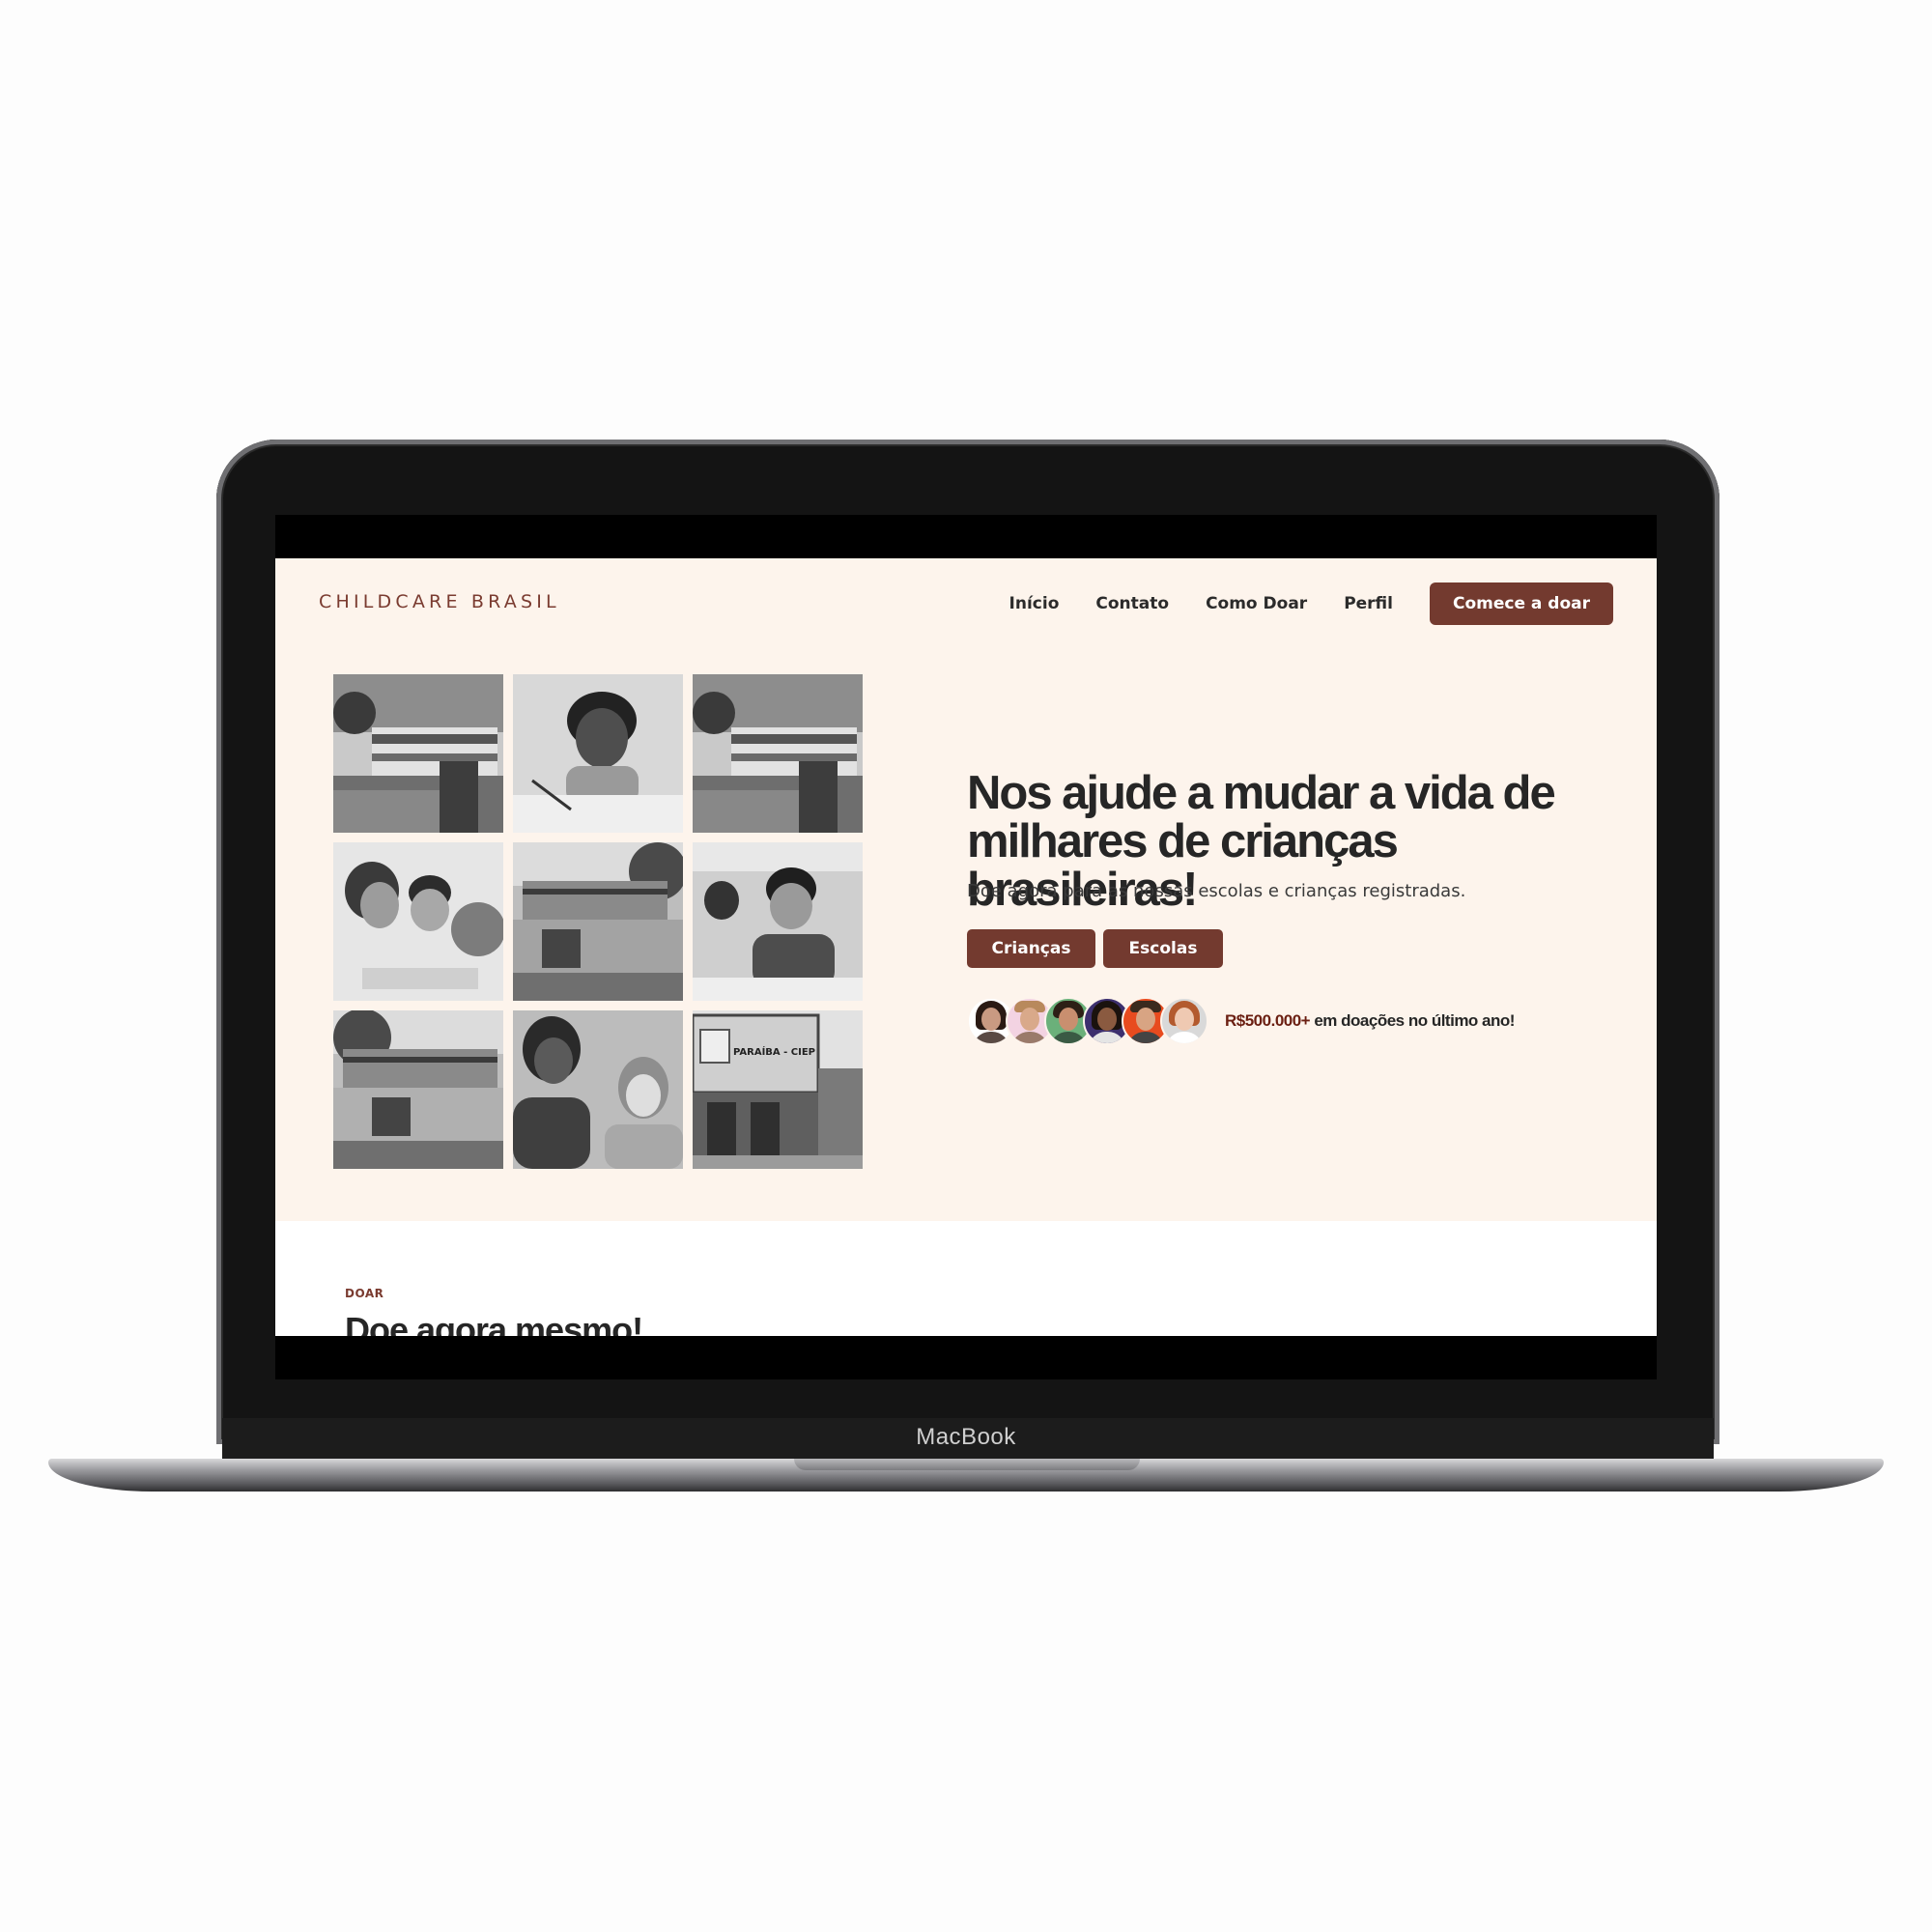 The height and width of the screenshot is (1932, 1932). Describe the element at coordinates (364, 1293) in the screenshot. I see `section-tag: DOAR` at that location.